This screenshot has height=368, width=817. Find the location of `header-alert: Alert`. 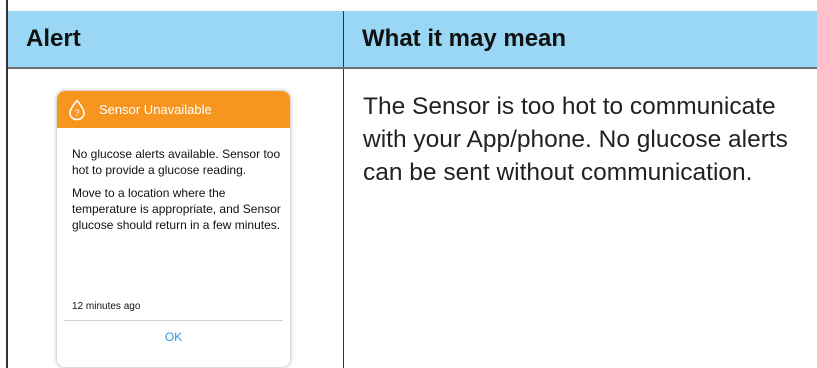

header-alert: Alert is located at coordinates (53, 38).